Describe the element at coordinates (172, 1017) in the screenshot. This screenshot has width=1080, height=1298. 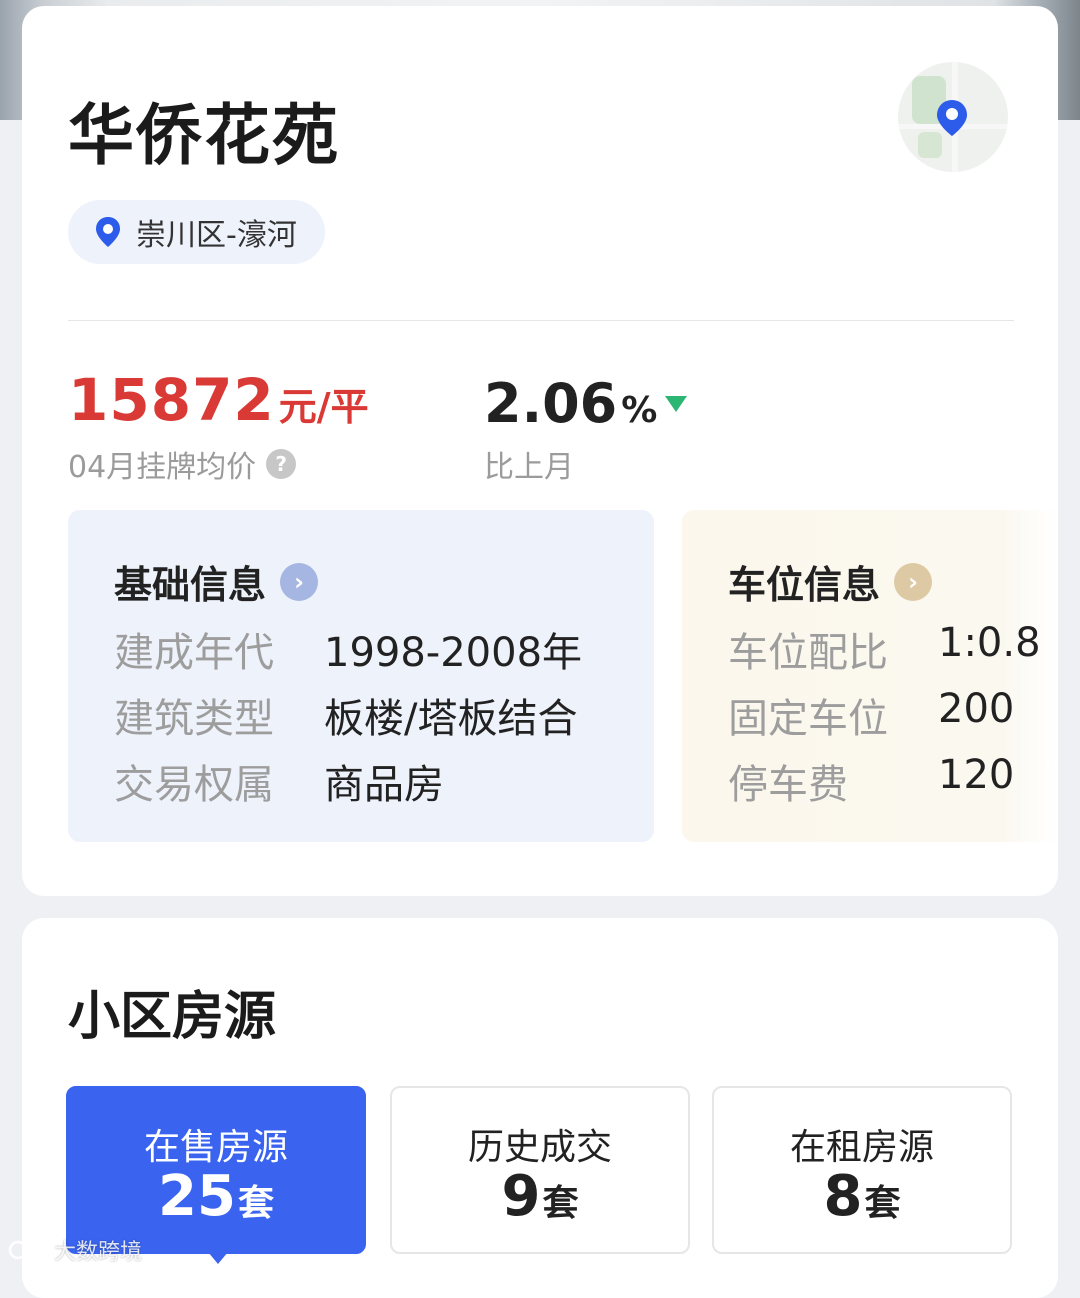
I see `listings-title: 小区房源` at that location.